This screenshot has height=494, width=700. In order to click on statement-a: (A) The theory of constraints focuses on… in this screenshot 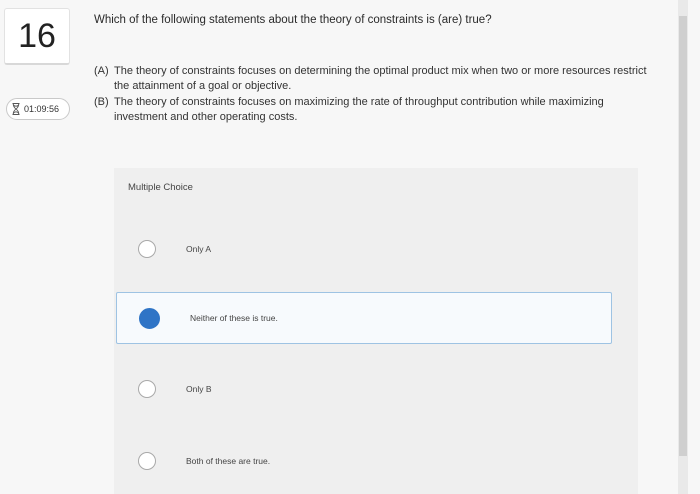, I will do `click(374, 79)`.